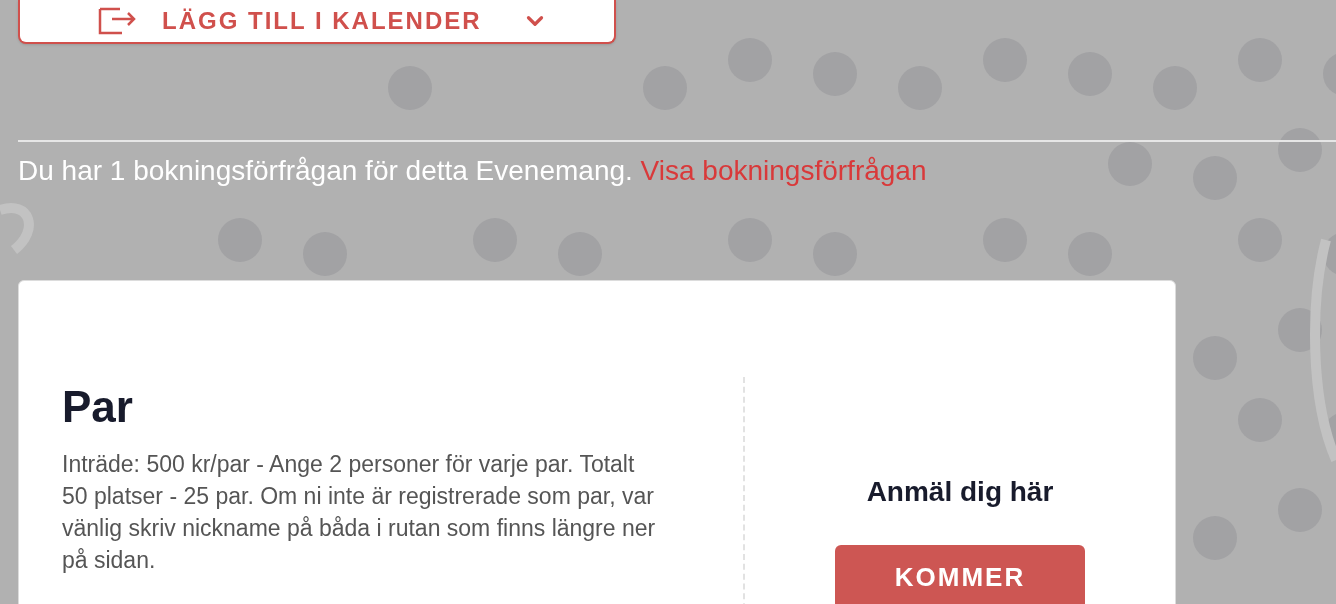  I want to click on attend-button: KOMMER, so click(960, 574).